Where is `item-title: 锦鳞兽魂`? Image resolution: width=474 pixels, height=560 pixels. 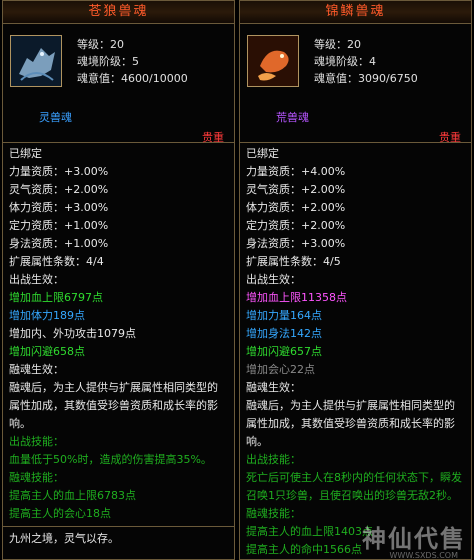 item-title: 锦鳞兽魂 is located at coordinates (355, 12).